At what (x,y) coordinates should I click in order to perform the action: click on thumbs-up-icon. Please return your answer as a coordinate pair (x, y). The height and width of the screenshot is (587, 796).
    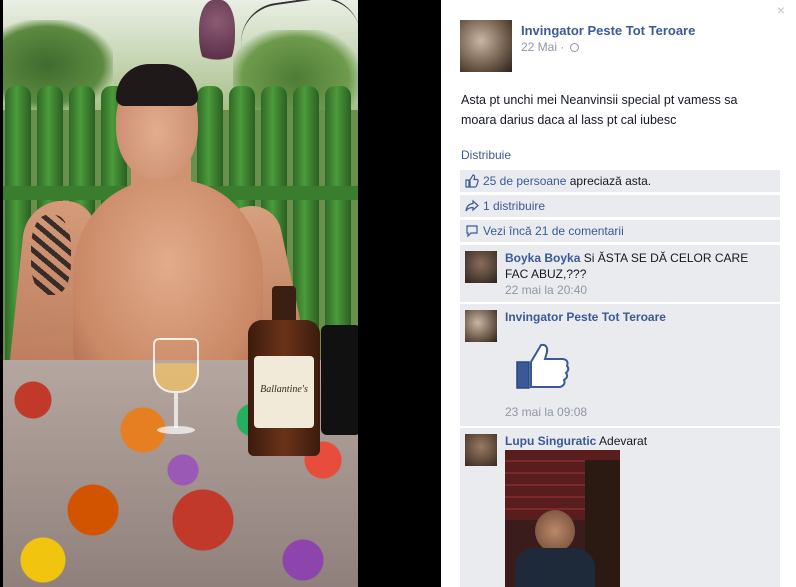
    Looking at the image, I should click on (472, 181).